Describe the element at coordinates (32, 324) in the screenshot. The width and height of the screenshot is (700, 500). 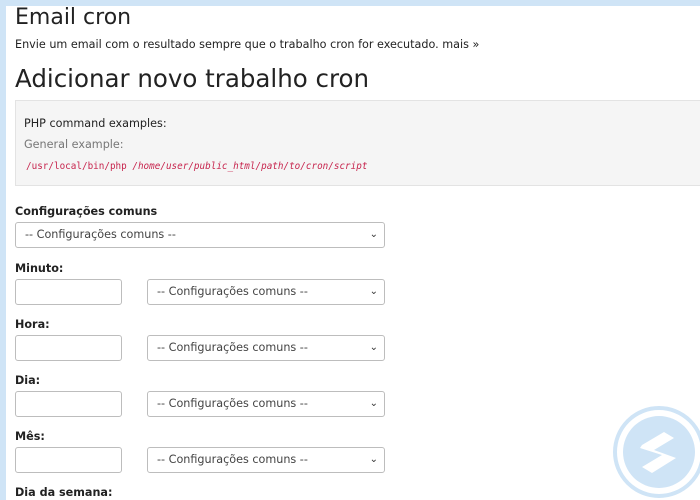
I see `hour-label: Hora:` at that location.